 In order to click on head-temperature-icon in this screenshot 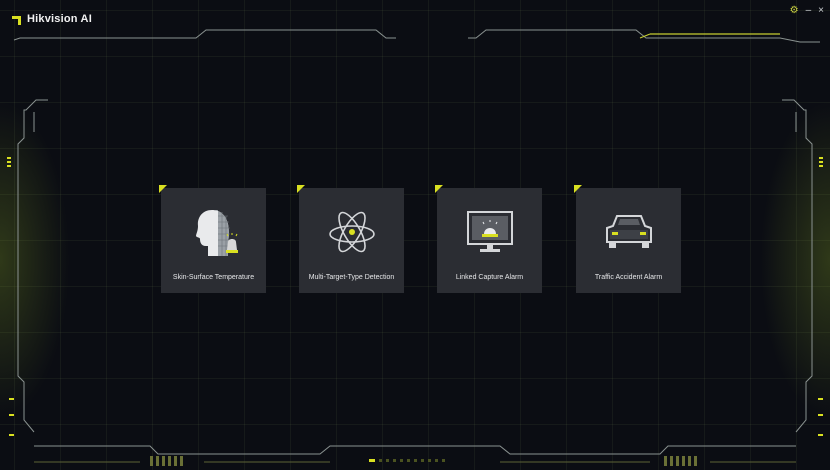, I will do `click(216, 233)`.